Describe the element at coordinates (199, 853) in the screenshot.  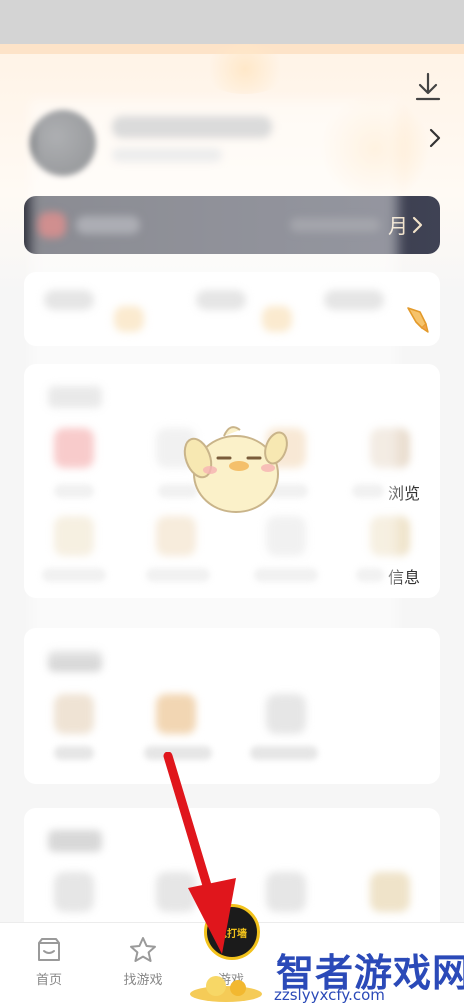
I see `red-arrow-annotation` at that location.